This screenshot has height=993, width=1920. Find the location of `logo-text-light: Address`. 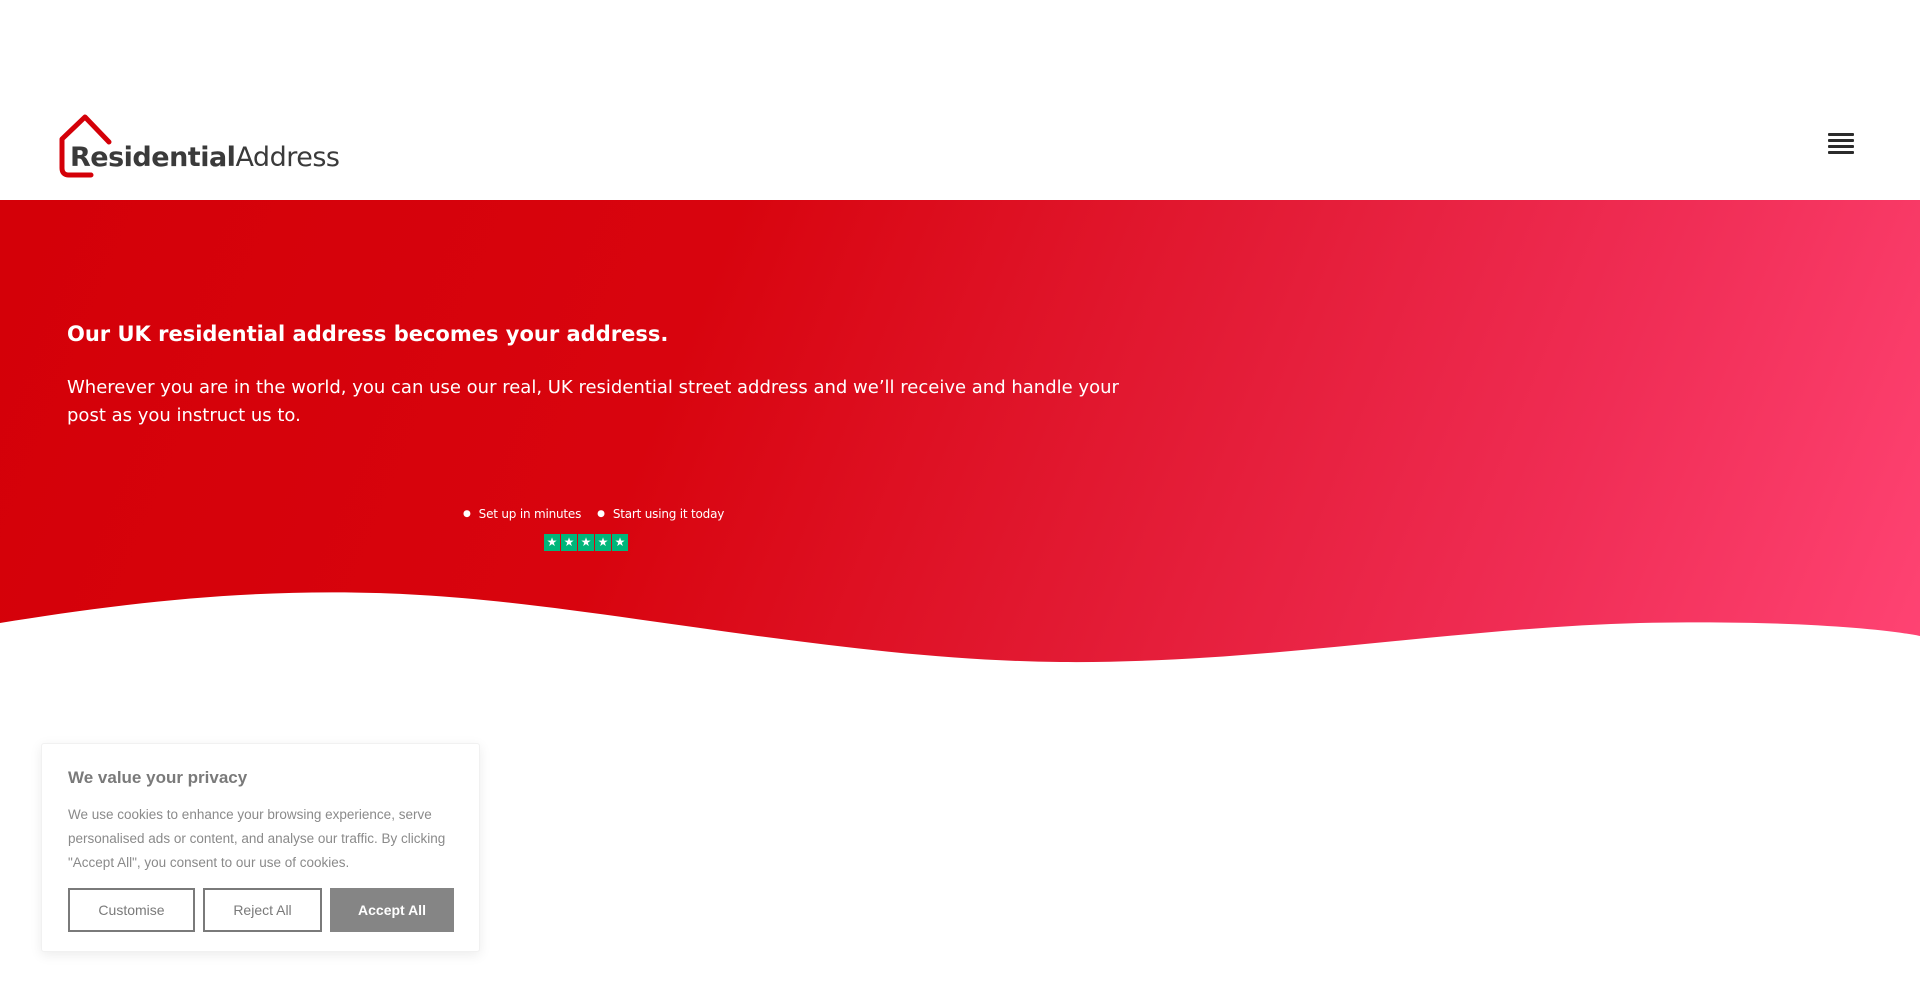

logo-text-light: Address is located at coordinates (287, 157).